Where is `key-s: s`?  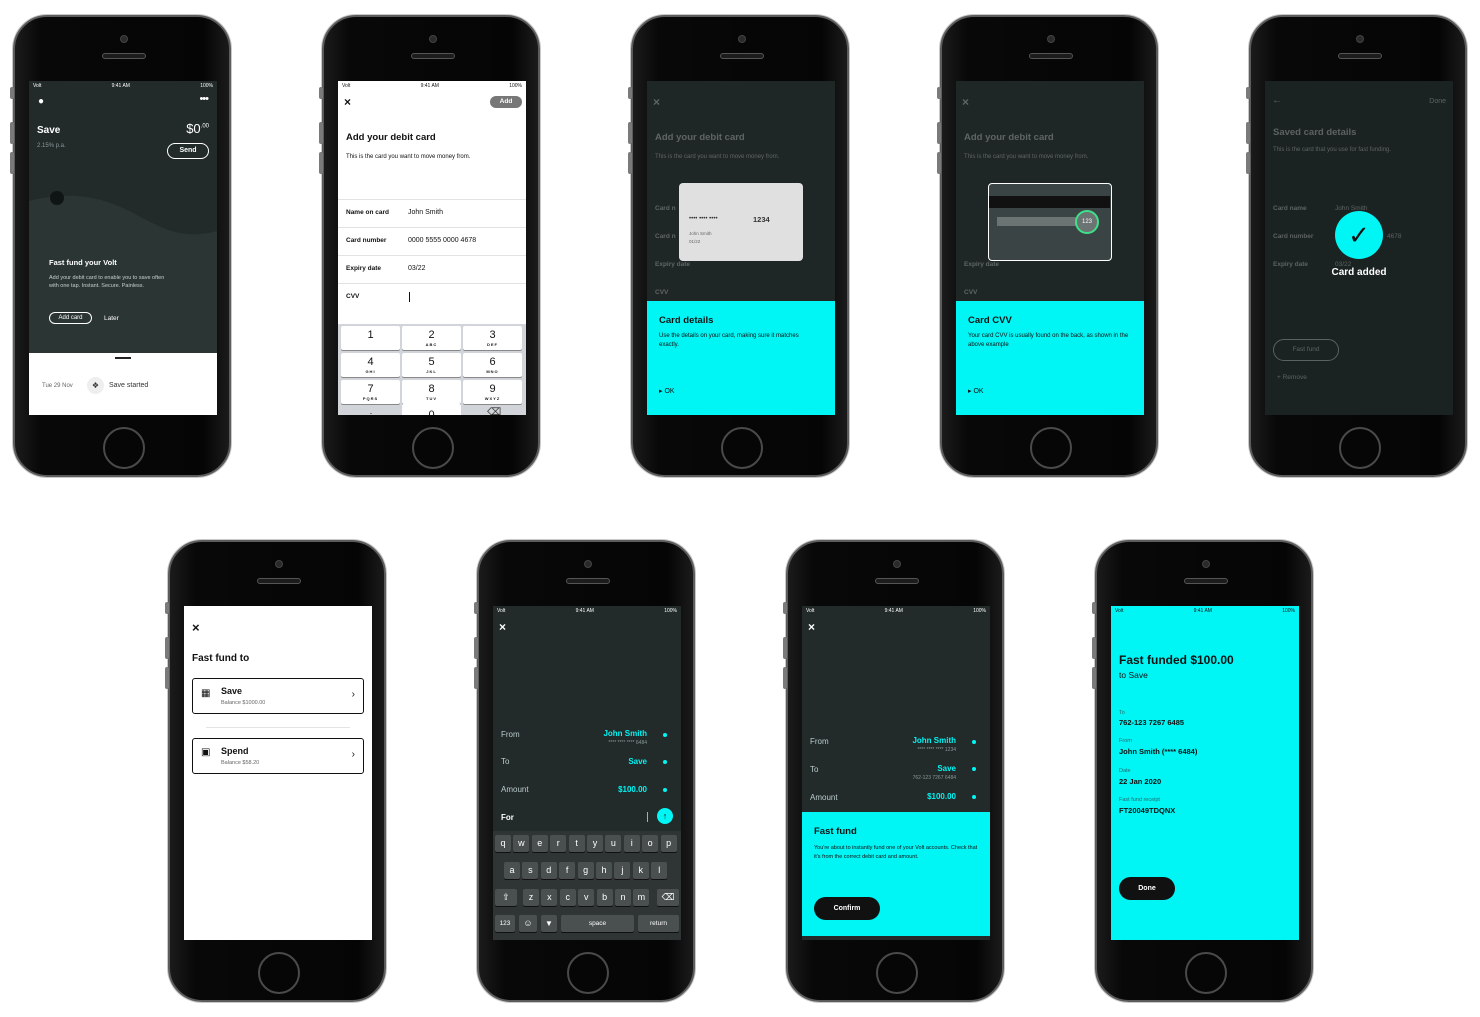 key-s: s is located at coordinates (530, 870).